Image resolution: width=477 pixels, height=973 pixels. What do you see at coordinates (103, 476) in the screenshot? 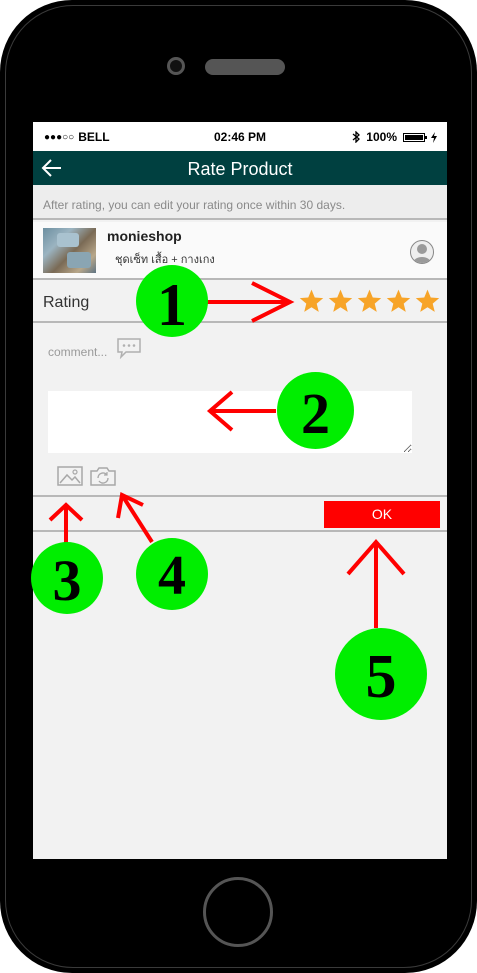
I see `camera-icon` at bounding box center [103, 476].